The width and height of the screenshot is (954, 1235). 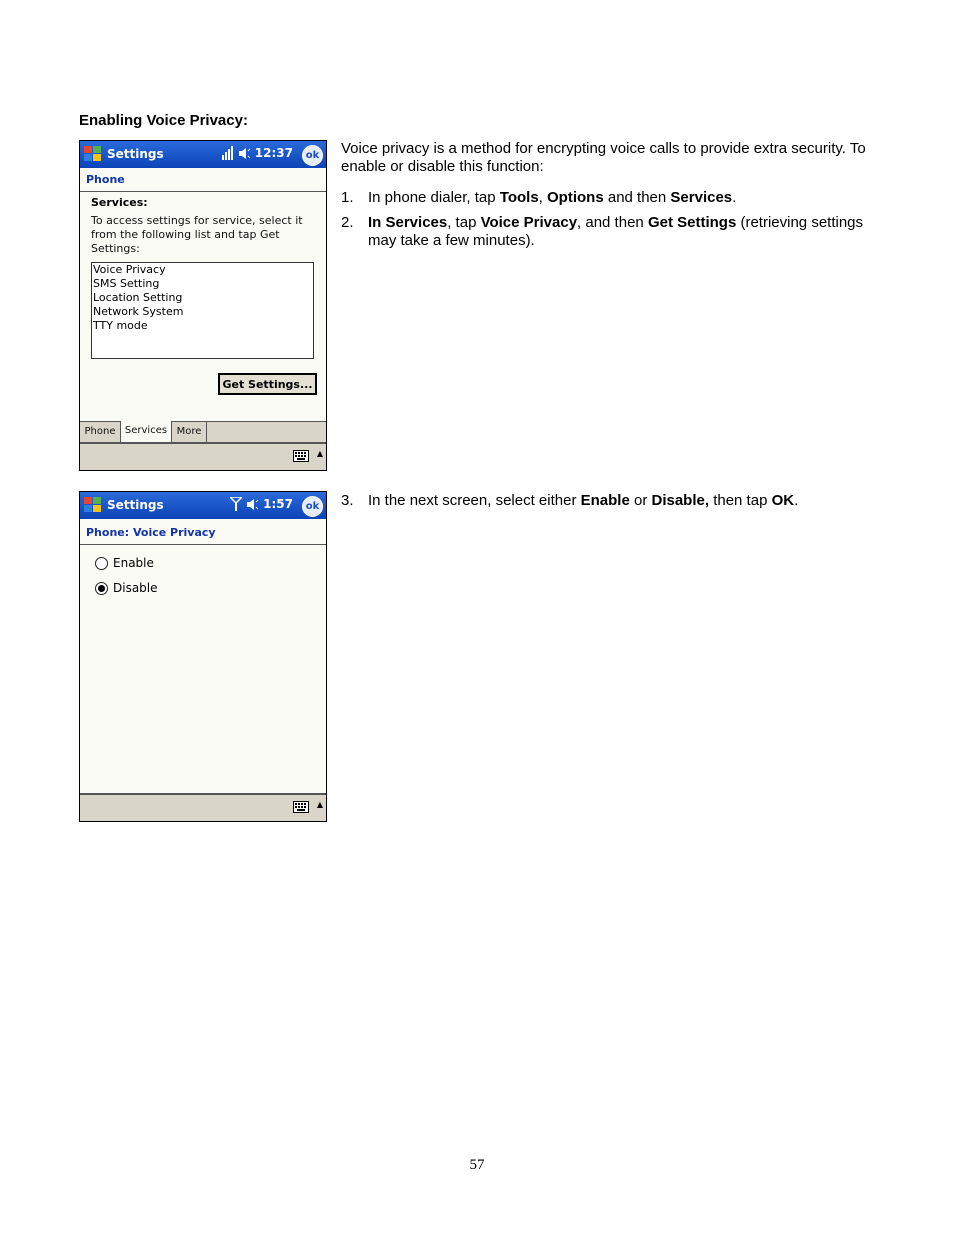 What do you see at coordinates (605, 500) in the screenshot?
I see `step-bold: Enable` at bounding box center [605, 500].